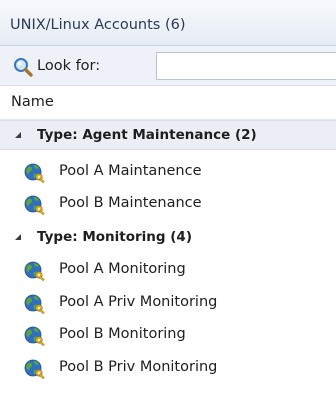 This screenshot has width=336, height=402. I want to click on group-header-monitoring: Type: Monitoring (4), so click(168, 238).